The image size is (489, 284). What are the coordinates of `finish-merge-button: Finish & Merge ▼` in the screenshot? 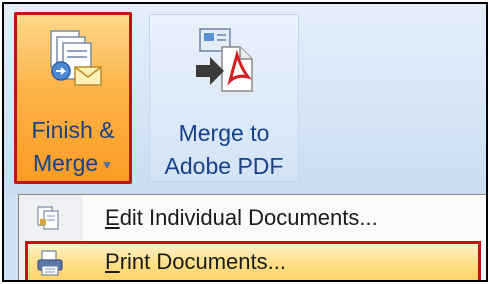 It's located at (73, 98).